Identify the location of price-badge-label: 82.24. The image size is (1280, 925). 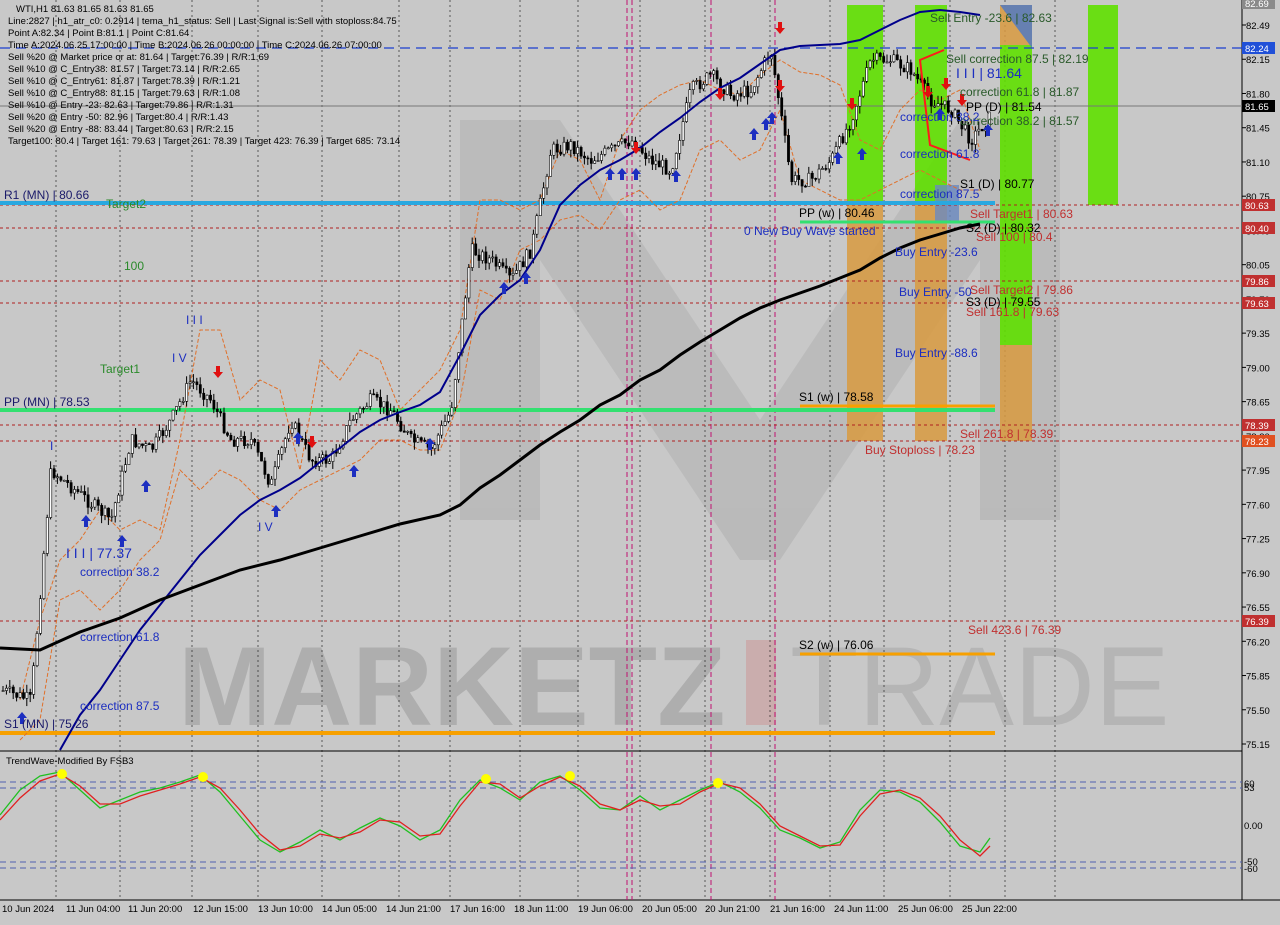
(1257, 49).